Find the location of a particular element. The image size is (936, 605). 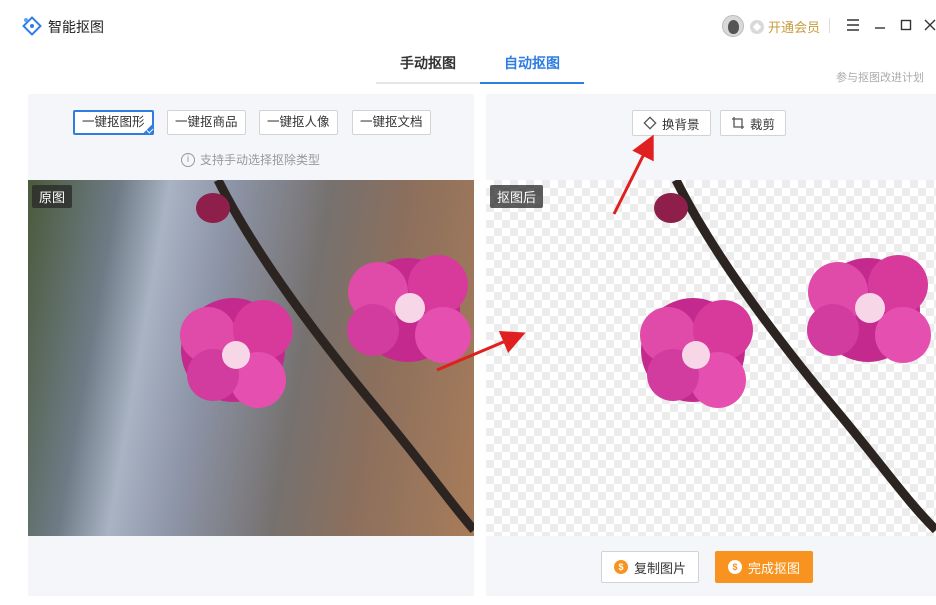

maximize-icon is located at coordinates (906, 25).